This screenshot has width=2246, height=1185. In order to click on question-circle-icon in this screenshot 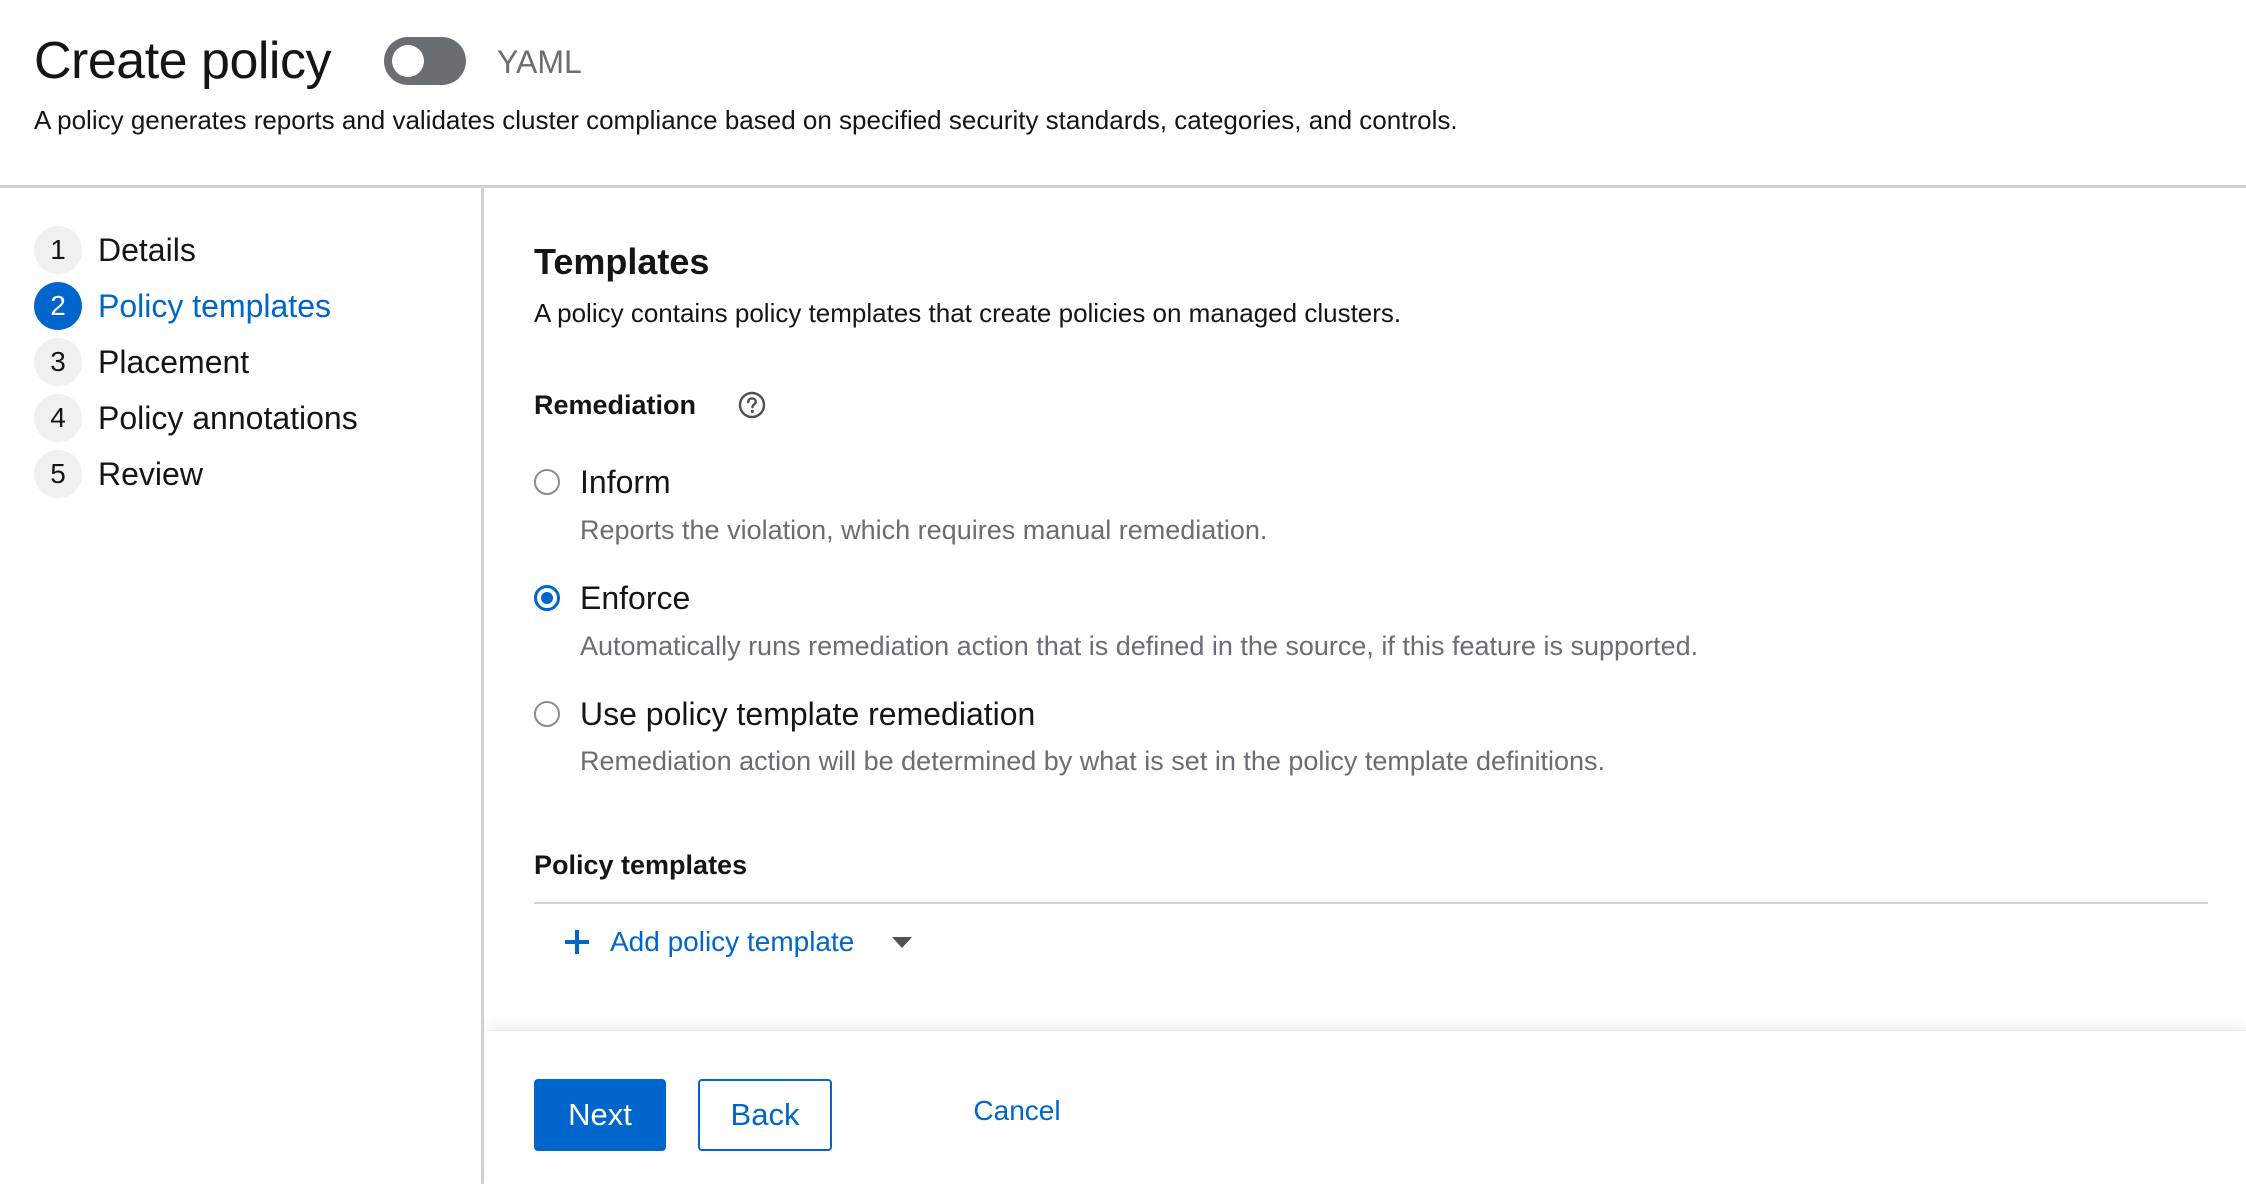, I will do `click(752, 405)`.